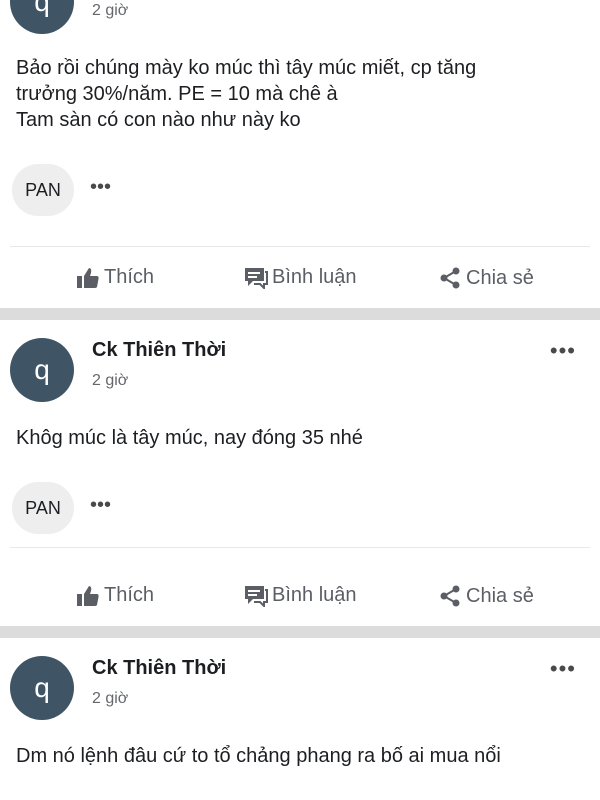 The height and width of the screenshot is (800, 600). What do you see at coordinates (189, 438) in the screenshot?
I see `post-text-line: Khôg múc là tây múc, nay đóng 35 nhé` at bounding box center [189, 438].